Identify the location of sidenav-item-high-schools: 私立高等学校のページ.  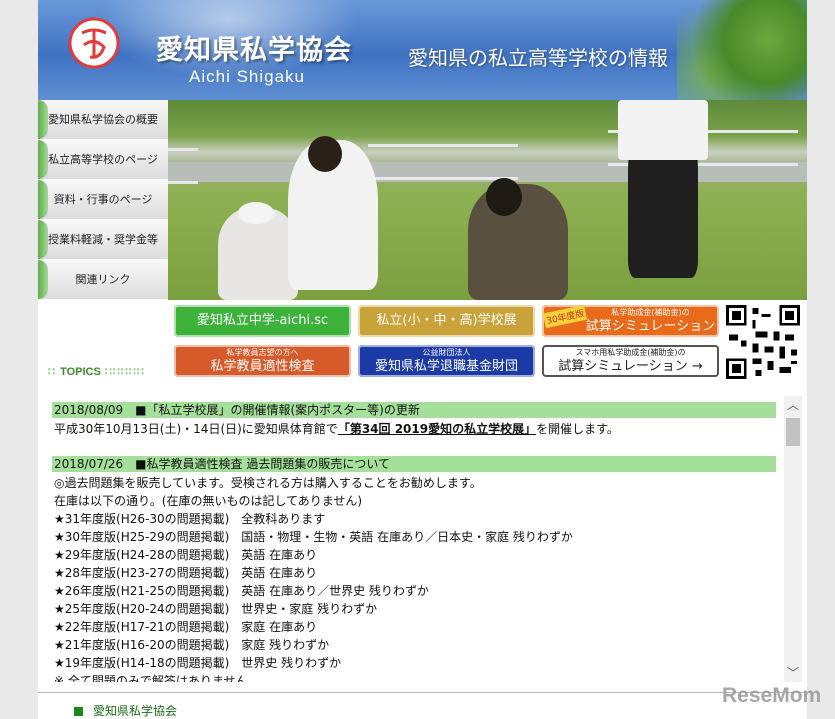
(103, 160).